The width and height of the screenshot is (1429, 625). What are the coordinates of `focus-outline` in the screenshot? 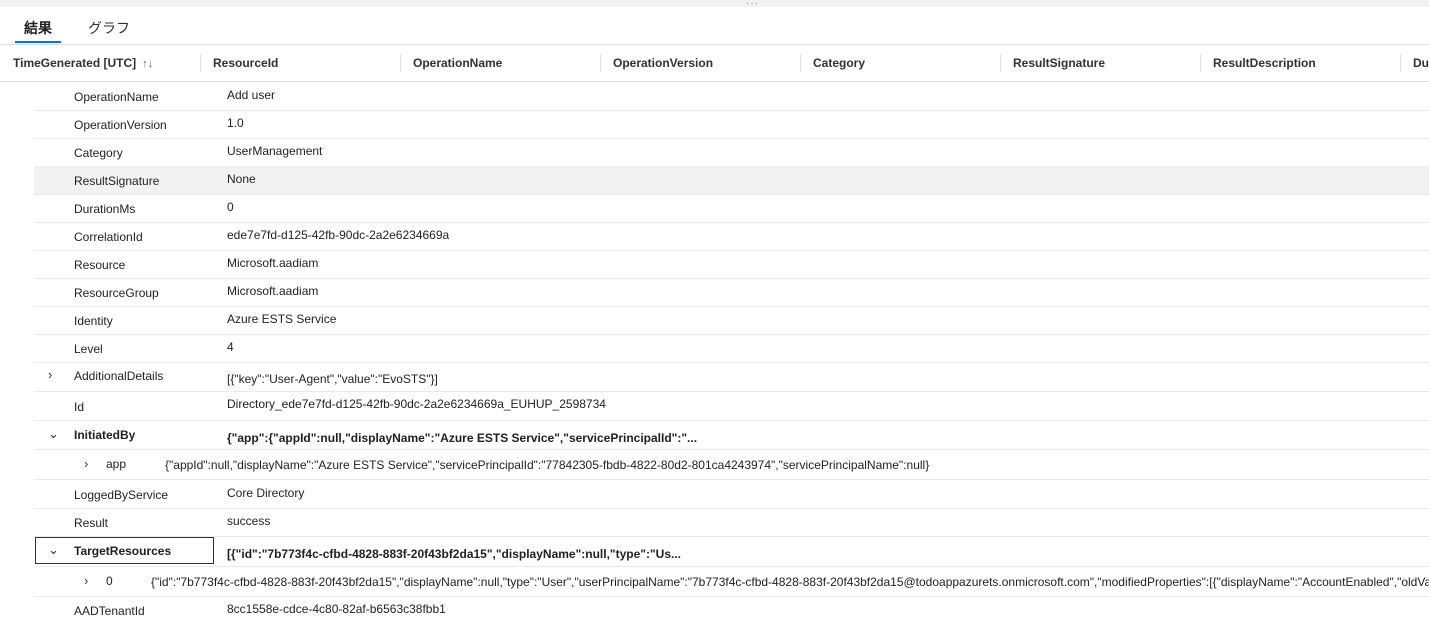 It's located at (124, 550).